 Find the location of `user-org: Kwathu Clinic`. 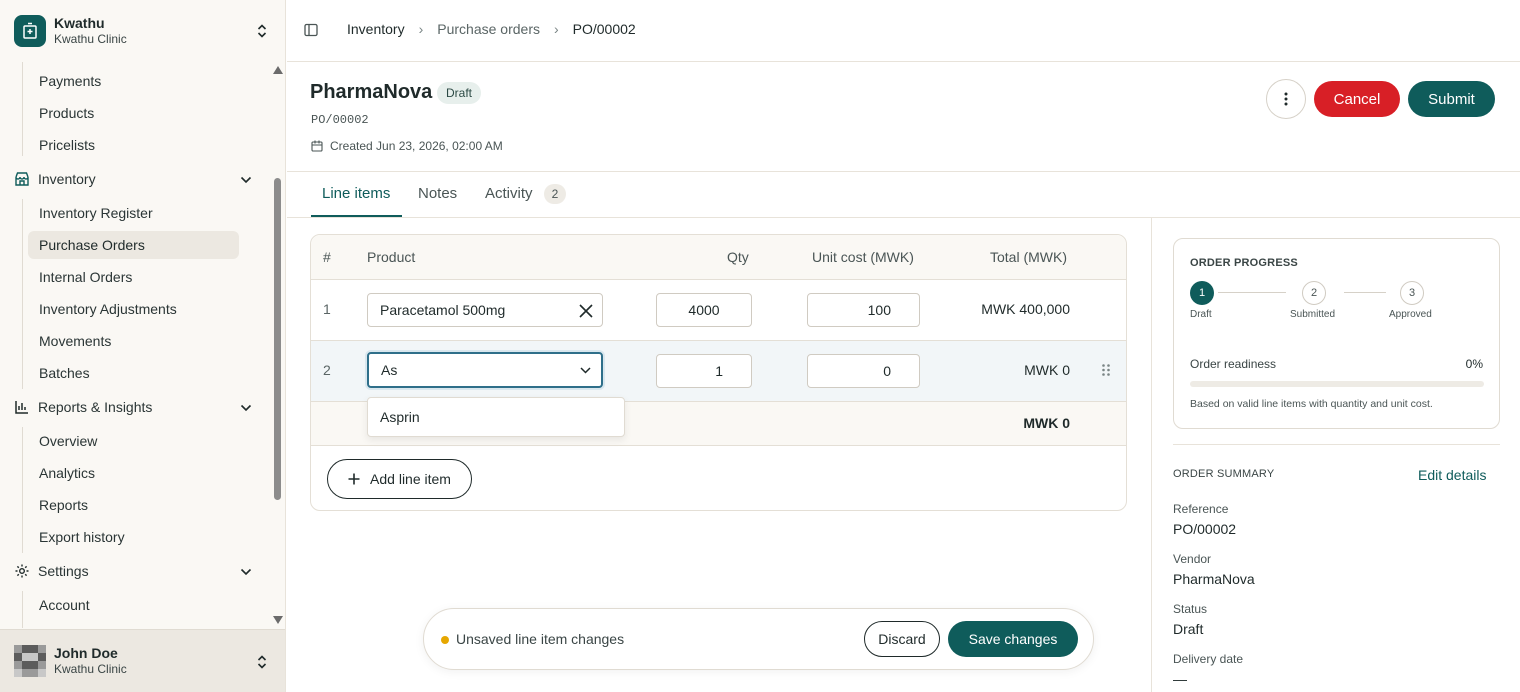

user-org: Kwathu Clinic is located at coordinates (90, 669).